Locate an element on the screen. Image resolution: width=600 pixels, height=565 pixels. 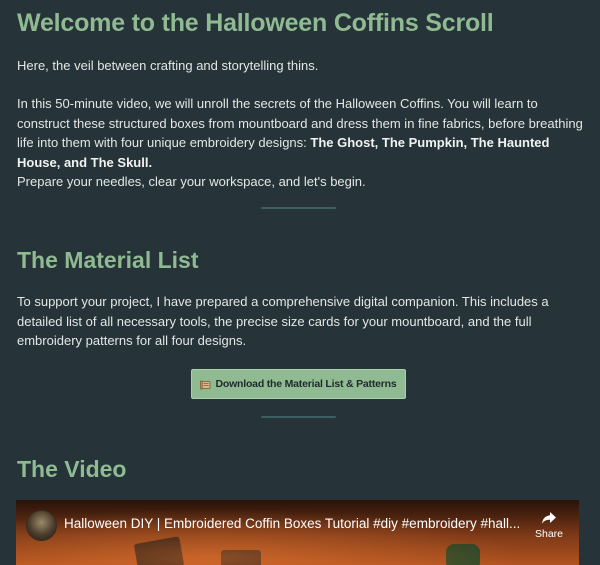
video-heading: The Video is located at coordinates (72, 469).